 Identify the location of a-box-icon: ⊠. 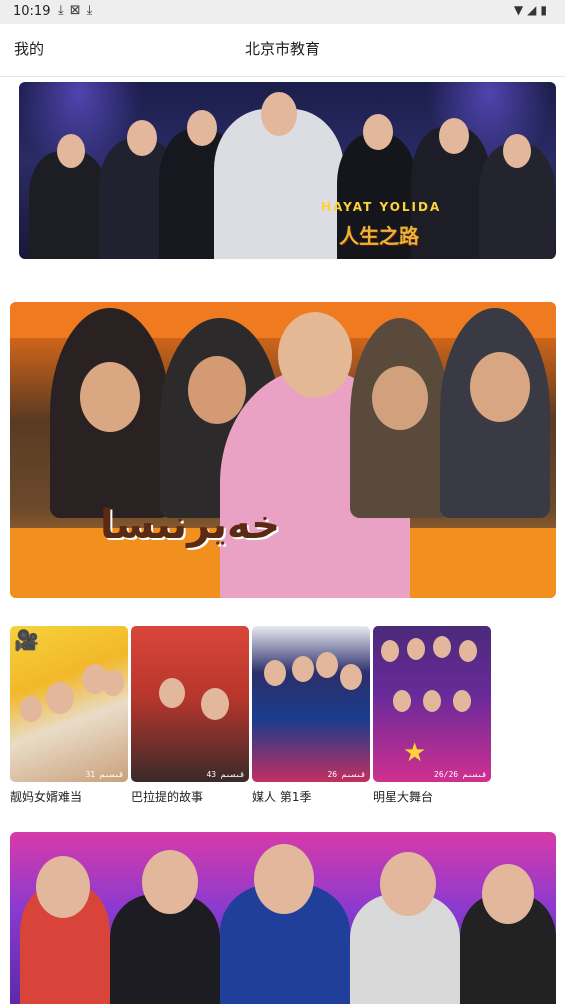
(78, 10).